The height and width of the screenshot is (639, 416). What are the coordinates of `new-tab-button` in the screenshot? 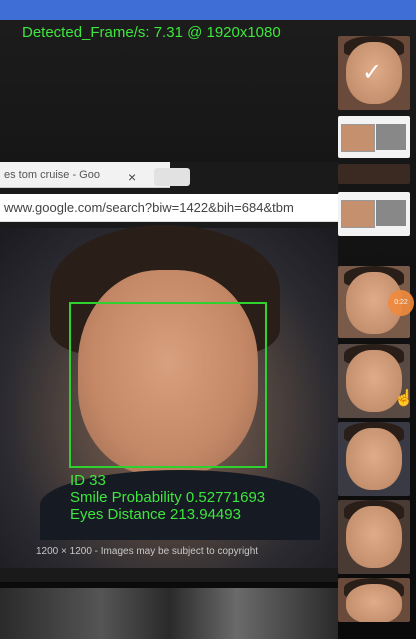 It's located at (172, 177).